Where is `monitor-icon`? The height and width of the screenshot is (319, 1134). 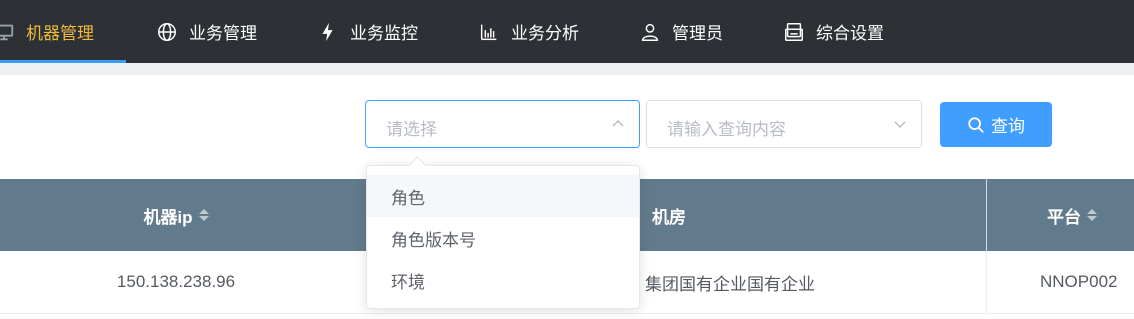 monitor-icon is located at coordinates (8, 32).